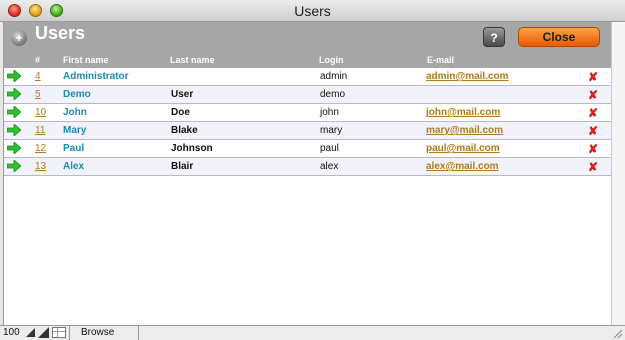 Image resolution: width=625 pixels, height=340 pixels. What do you see at coordinates (441, 60) in the screenshot?
I see `column-header-email: E-mail` at bounding box center [441, 60].